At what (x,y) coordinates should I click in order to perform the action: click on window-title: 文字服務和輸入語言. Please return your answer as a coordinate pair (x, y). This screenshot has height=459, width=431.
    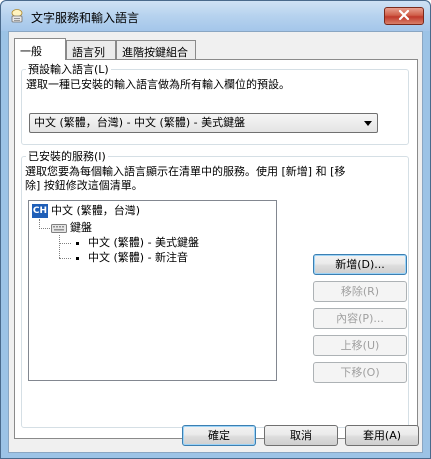
    Looking at the image, I should click on (85, 18).